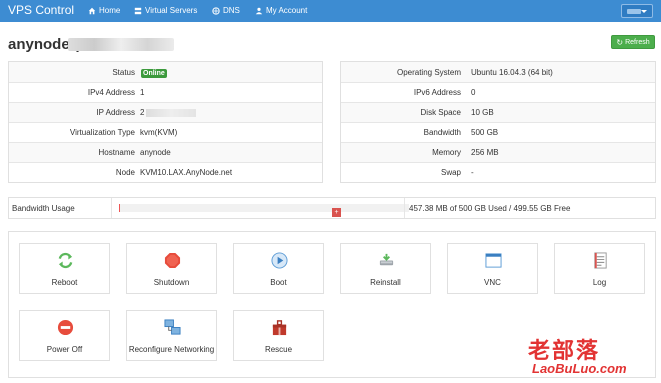  I want to click on status-badge-text: Online, so click(154, 73).